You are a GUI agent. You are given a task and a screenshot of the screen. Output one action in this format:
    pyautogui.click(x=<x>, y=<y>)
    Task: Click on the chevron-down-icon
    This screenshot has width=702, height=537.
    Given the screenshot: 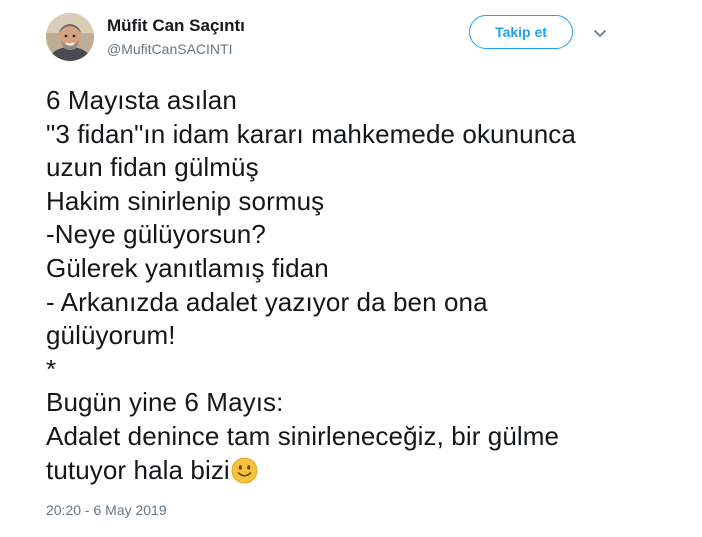 What is the action you would take?
    pyautogui.click(x=600, y=33)
    